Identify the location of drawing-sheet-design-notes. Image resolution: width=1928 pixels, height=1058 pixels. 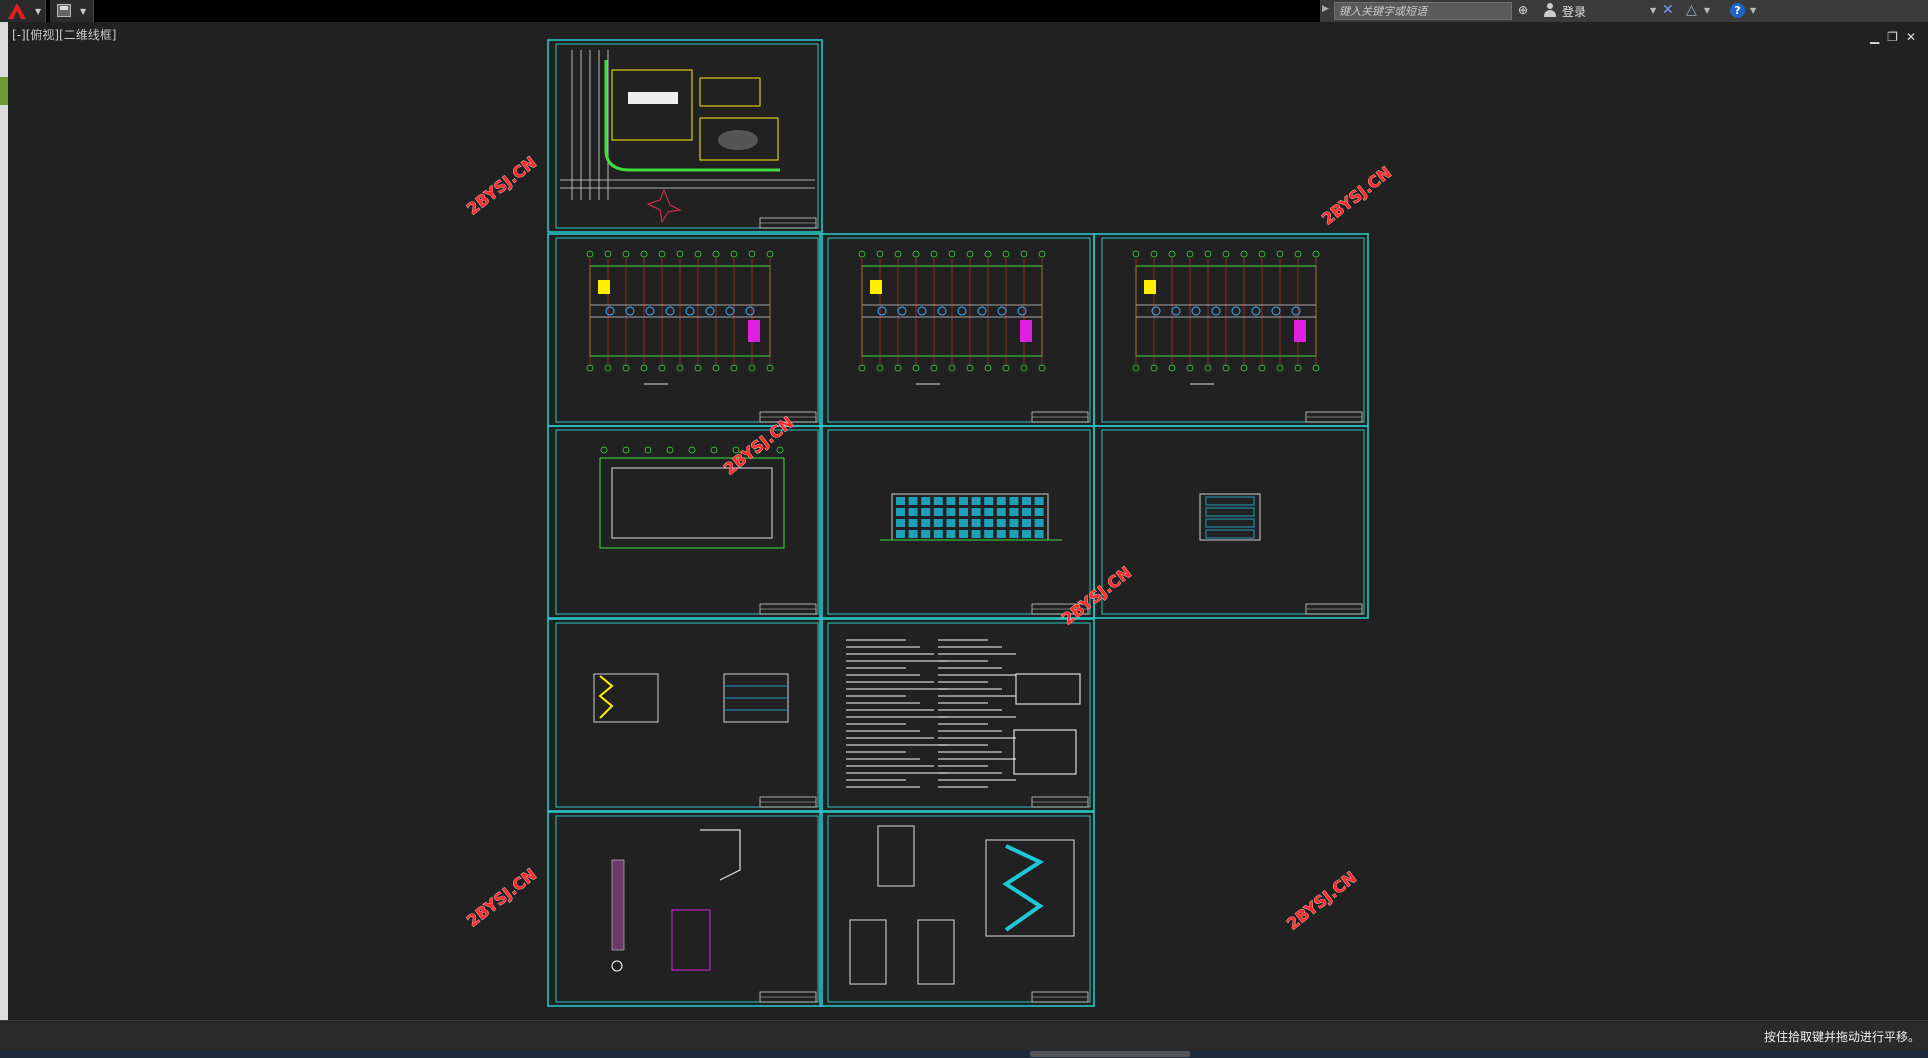
(957, 715).